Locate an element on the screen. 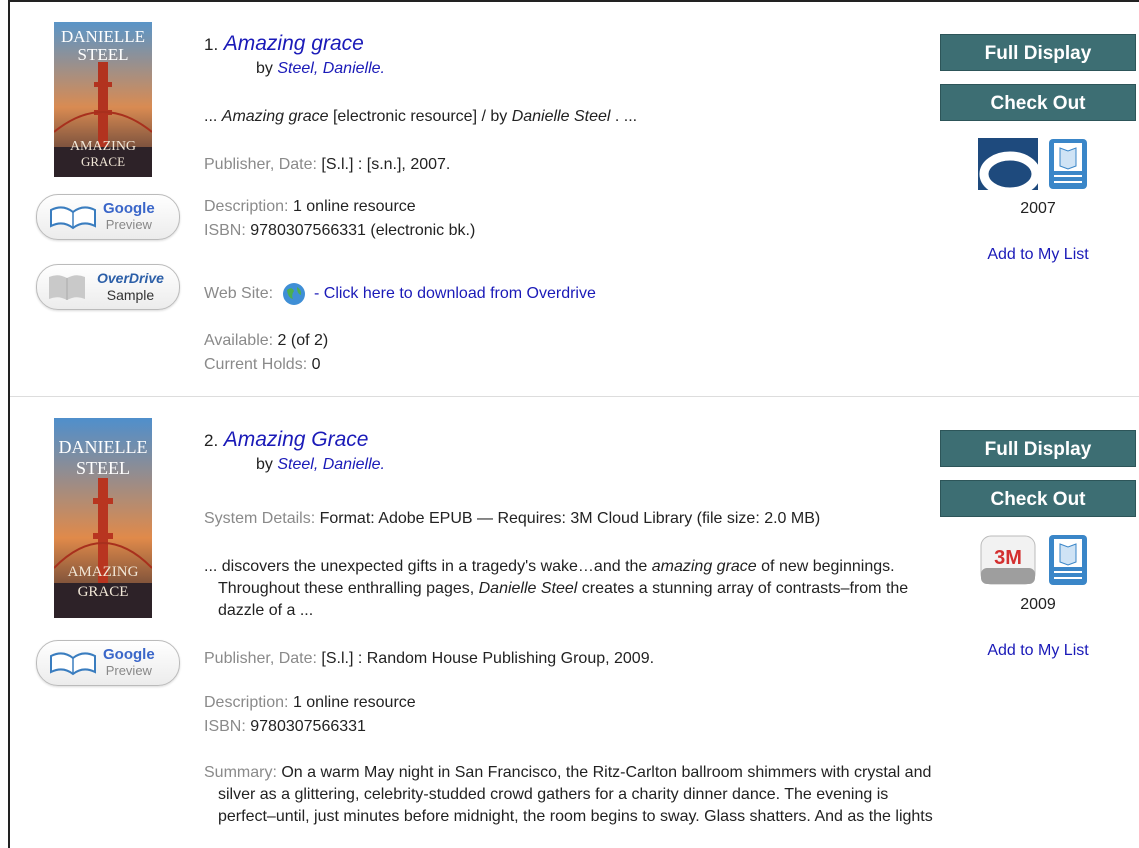 Image resolution: width=1139 pixels, height=848 pixels. record-details: 1. Amazing grace by Steel, Danielle. is located at coordinates (294, 54).